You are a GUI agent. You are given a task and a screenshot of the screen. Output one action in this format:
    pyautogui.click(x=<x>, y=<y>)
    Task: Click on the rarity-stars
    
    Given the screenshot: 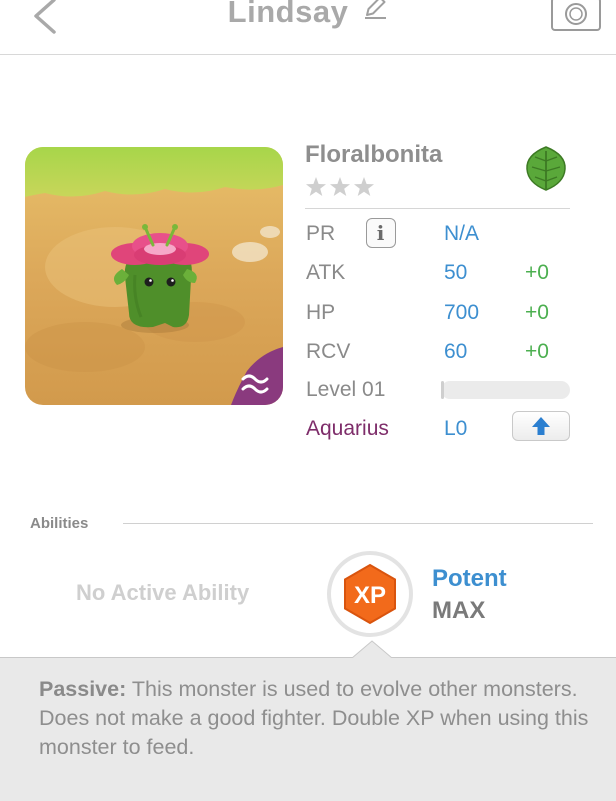 What is the action you would take?
    pyautogui.click(x=340, y=186)
    